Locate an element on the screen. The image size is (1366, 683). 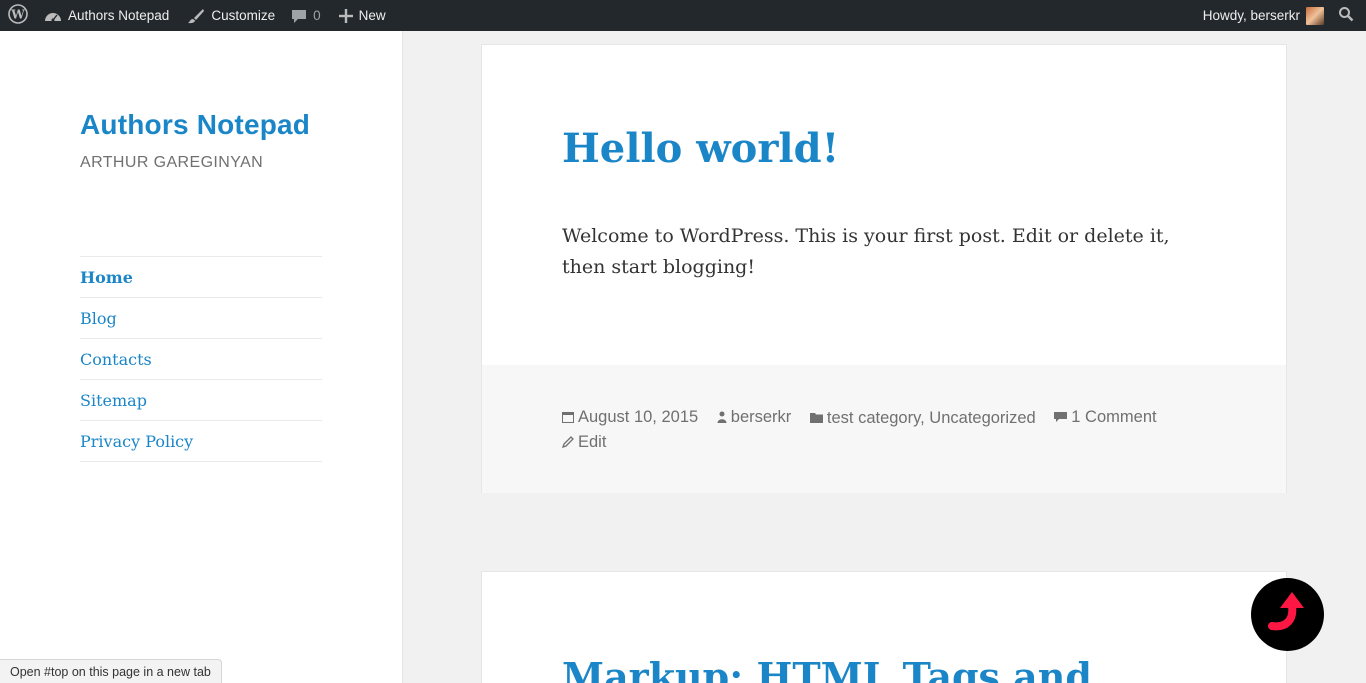
customize-label: Customize is located at coordinates (243, 15).